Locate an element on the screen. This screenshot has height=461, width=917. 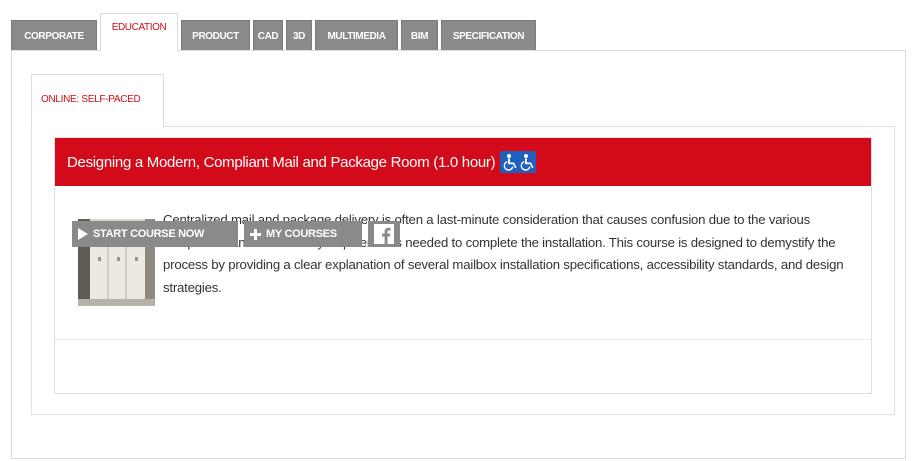
plus-icon is located at coordinates (255, 234).